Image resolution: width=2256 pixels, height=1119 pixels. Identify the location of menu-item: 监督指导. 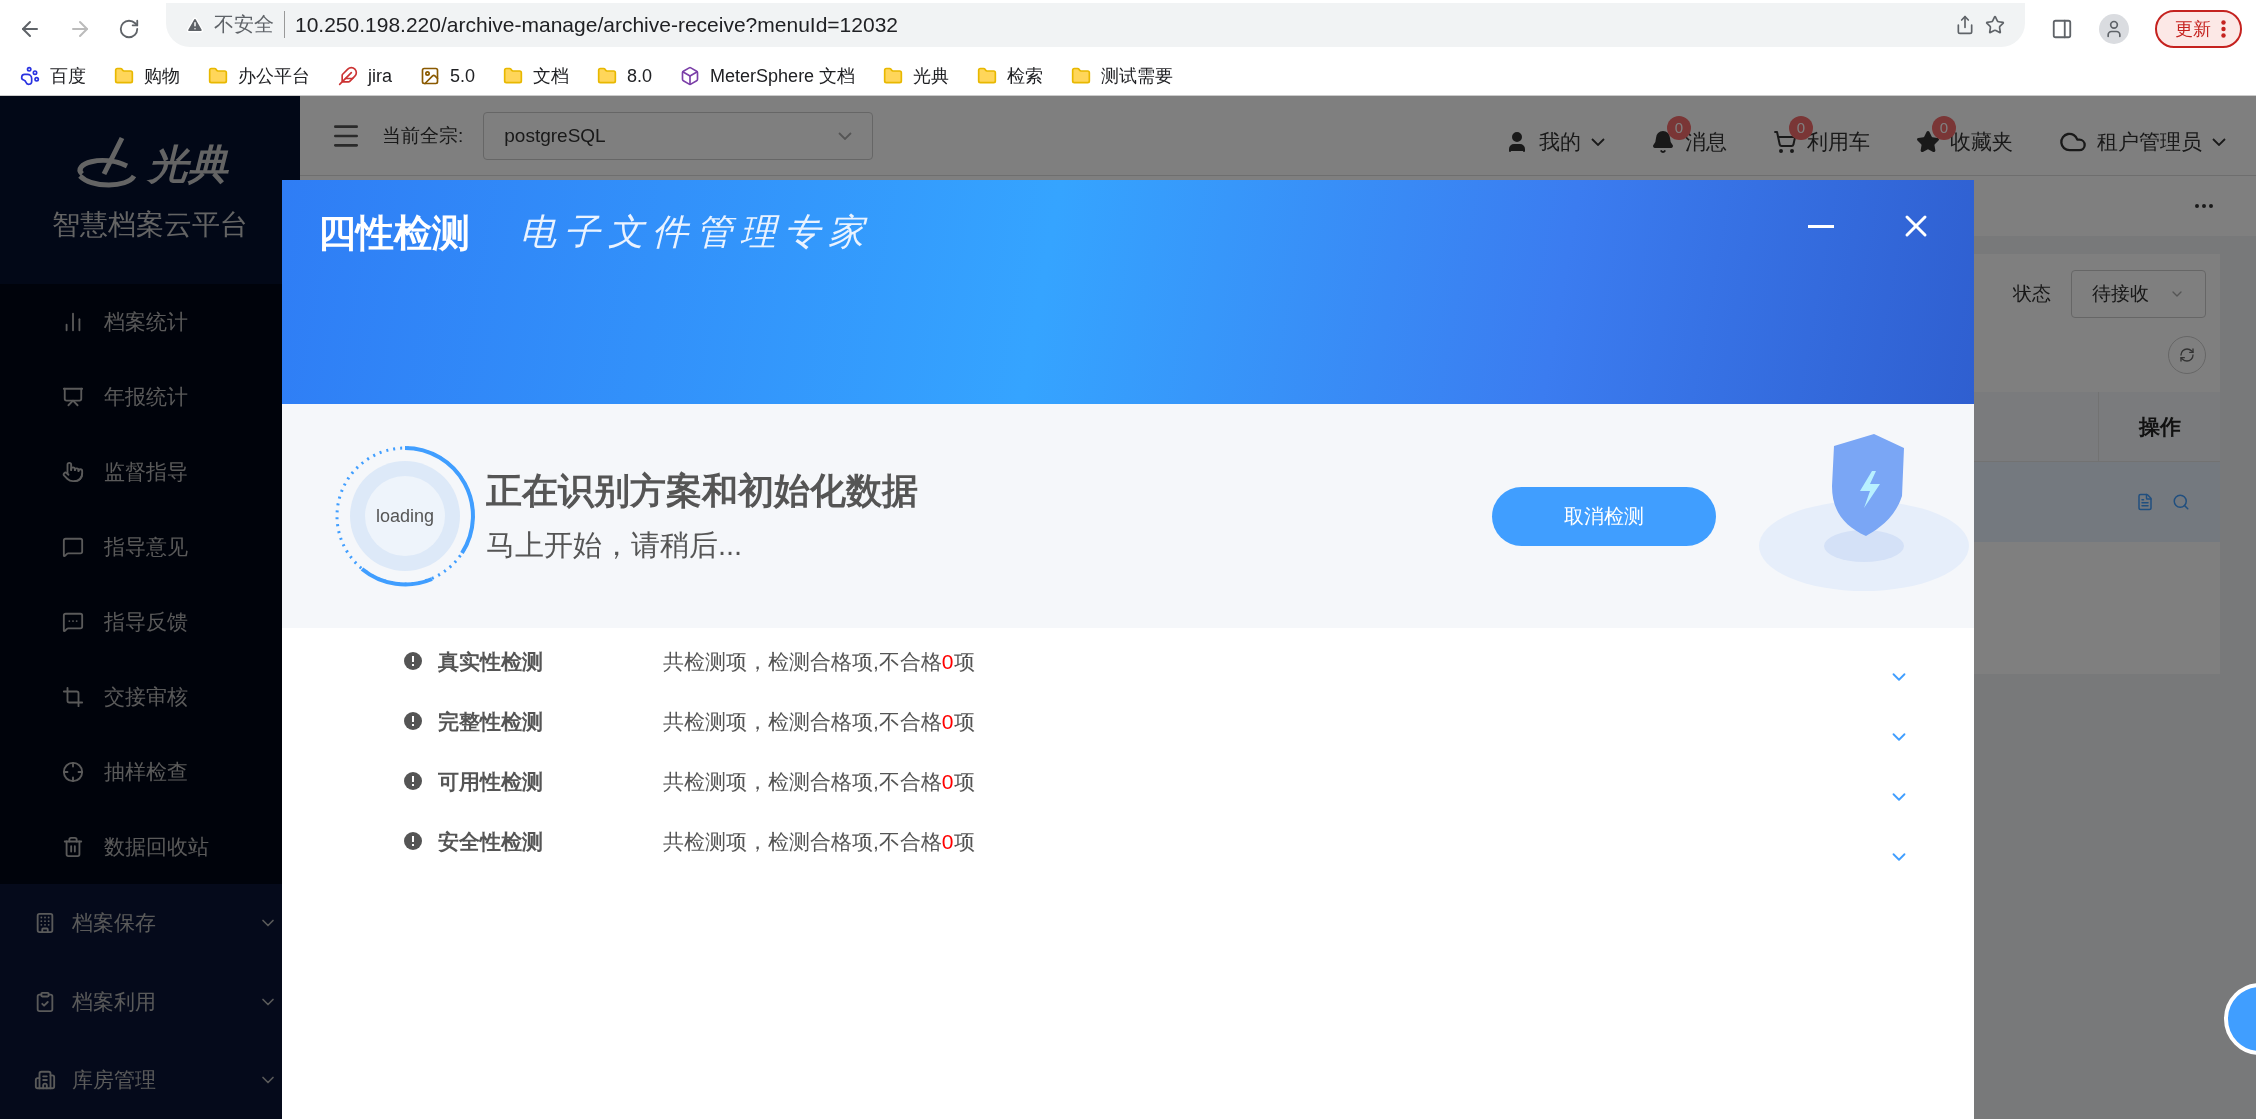
(150, 472).